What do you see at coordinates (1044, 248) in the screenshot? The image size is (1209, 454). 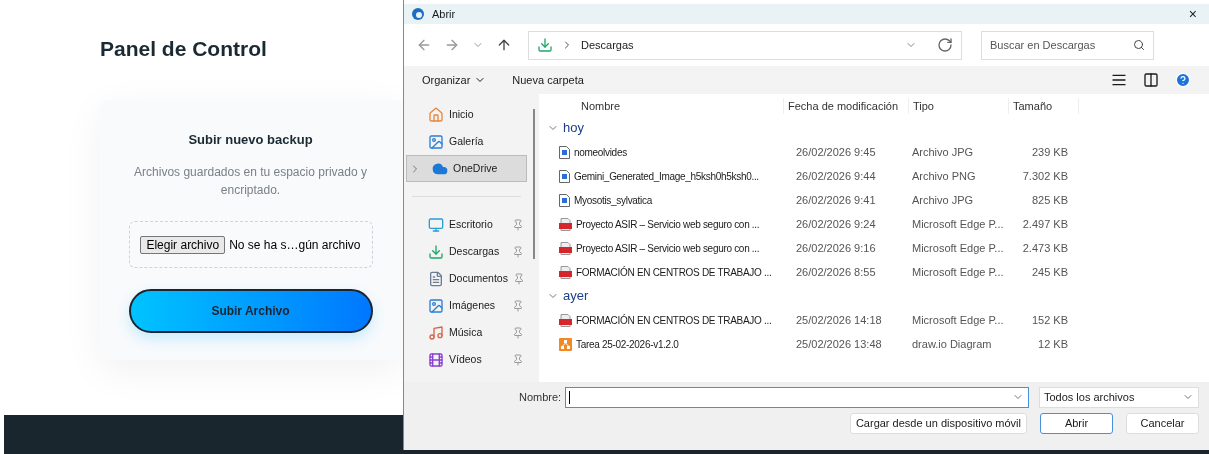 I see `file-size: 2.473 KB` at bounding box center [1044, 248].